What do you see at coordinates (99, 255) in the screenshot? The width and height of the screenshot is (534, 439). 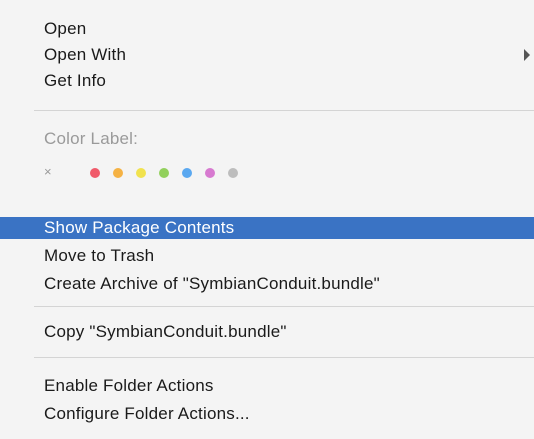 I see `menu-item-label: Move to Trash` at bounding box center [99, 255].